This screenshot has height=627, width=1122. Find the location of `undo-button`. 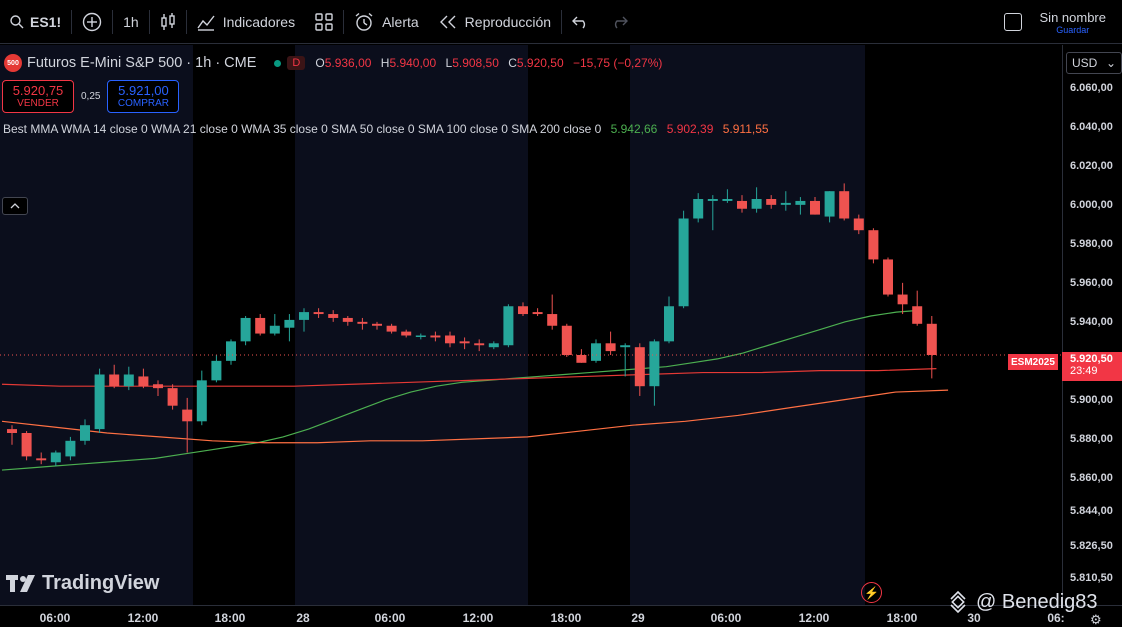

undo-button is located at coordinates (581, 22).